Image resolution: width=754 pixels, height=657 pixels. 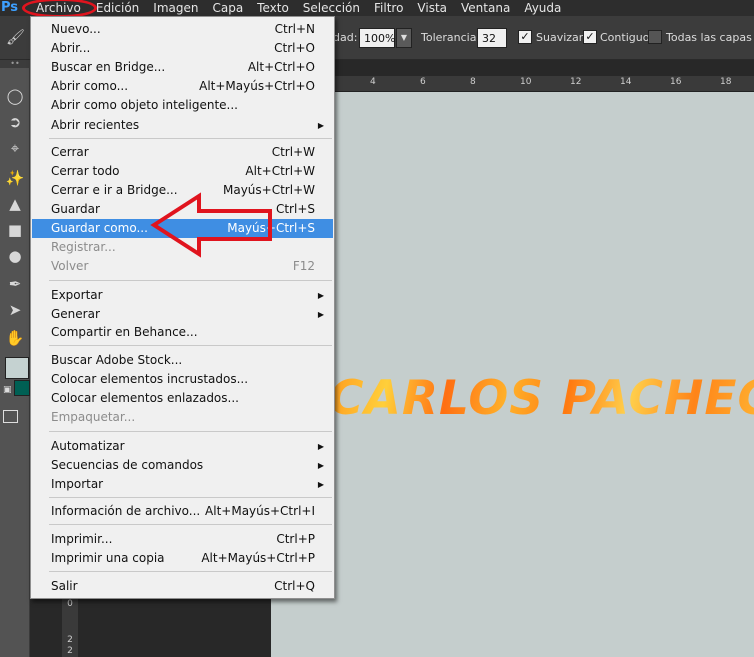 What do you see at coordinates (88, 446) in the screenshot?
I see `menu-item-label: Automatizar` at bounding box center [88, 446].